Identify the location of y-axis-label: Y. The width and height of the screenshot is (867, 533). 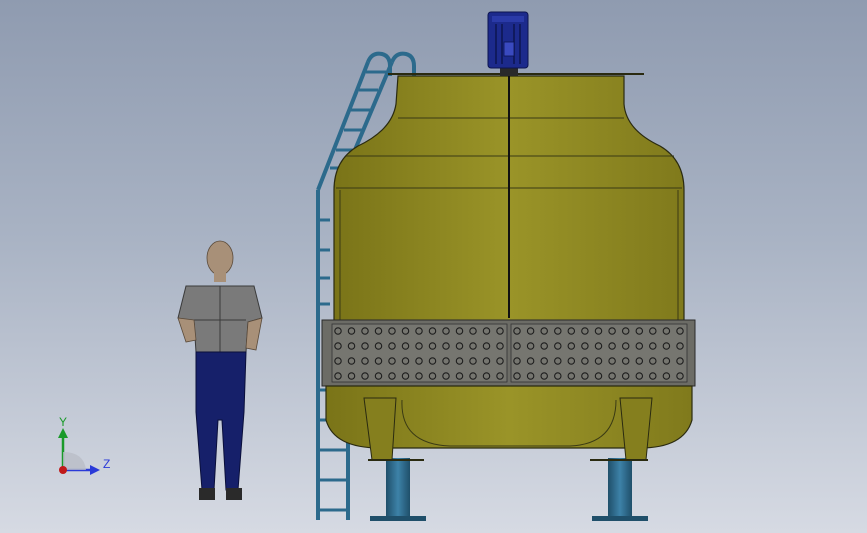
(63, 422).